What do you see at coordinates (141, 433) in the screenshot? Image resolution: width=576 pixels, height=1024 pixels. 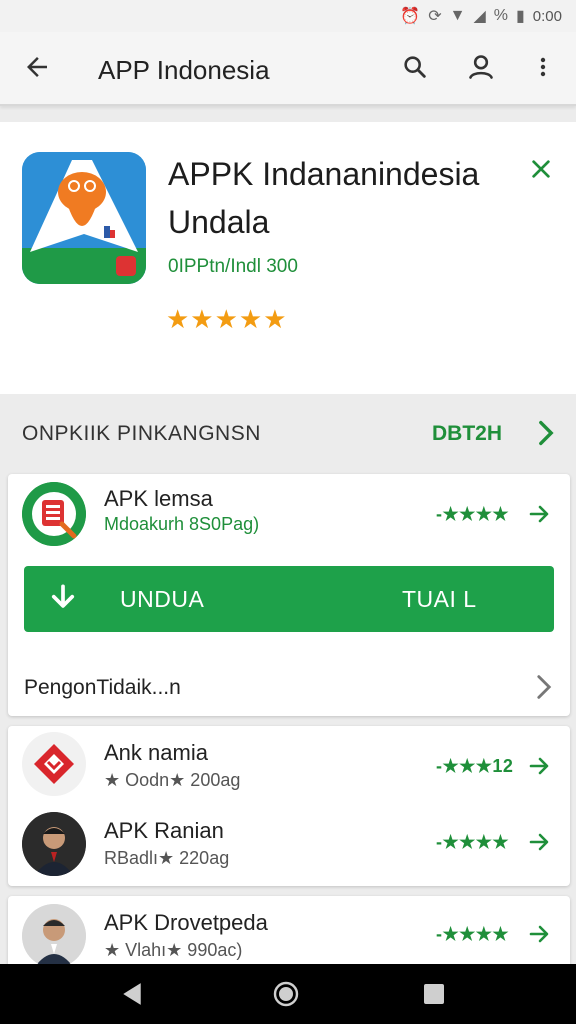 I see `section-title: ONPKIIK PINKANGNSN` at bounding box center [141, 433].